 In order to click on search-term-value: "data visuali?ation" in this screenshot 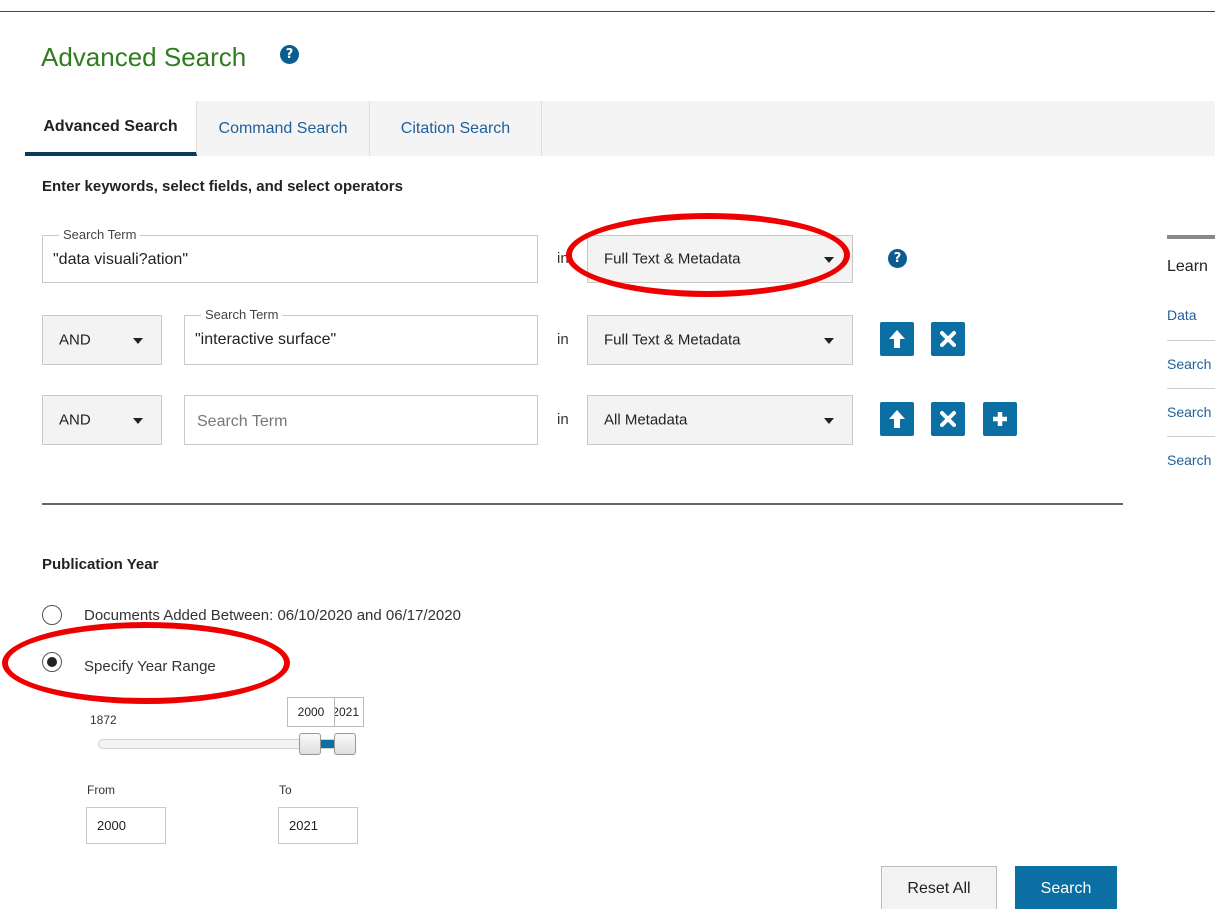, I will do `click(120, 259)`.